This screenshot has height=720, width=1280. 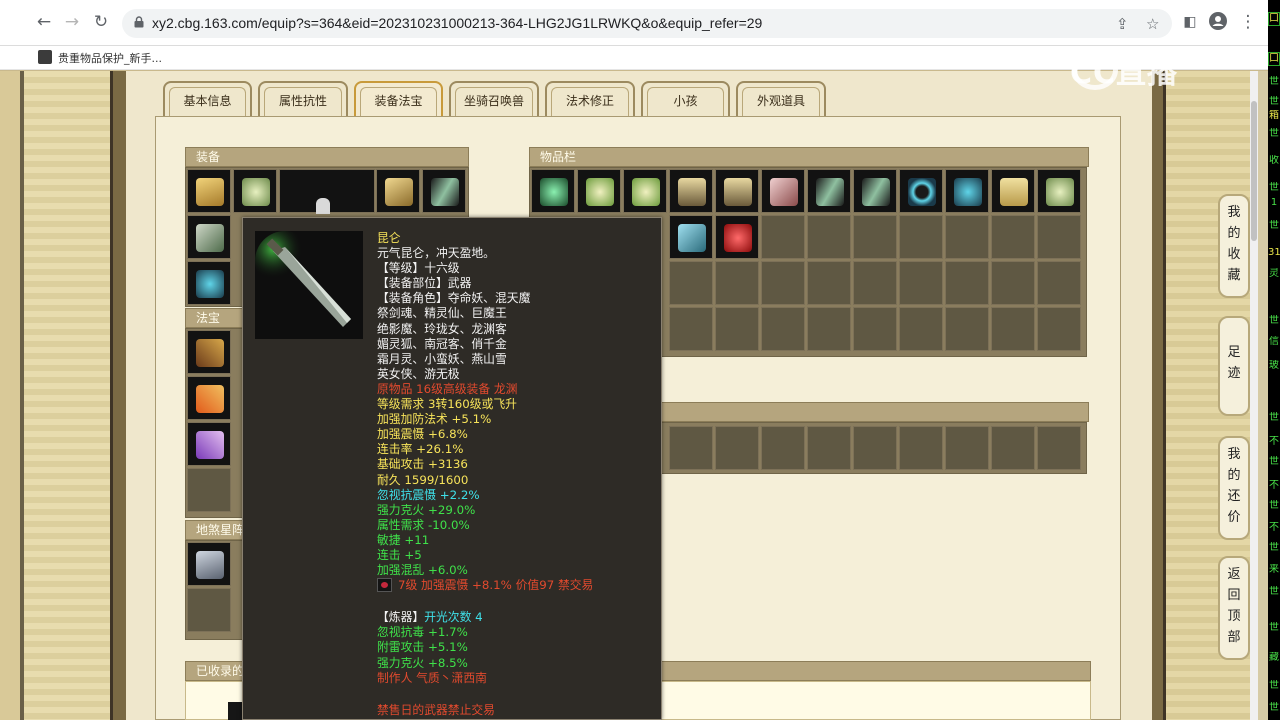 I want to click on item-origin: 原物品 16级高级装备 龙渊, so click(x=447, y=388).